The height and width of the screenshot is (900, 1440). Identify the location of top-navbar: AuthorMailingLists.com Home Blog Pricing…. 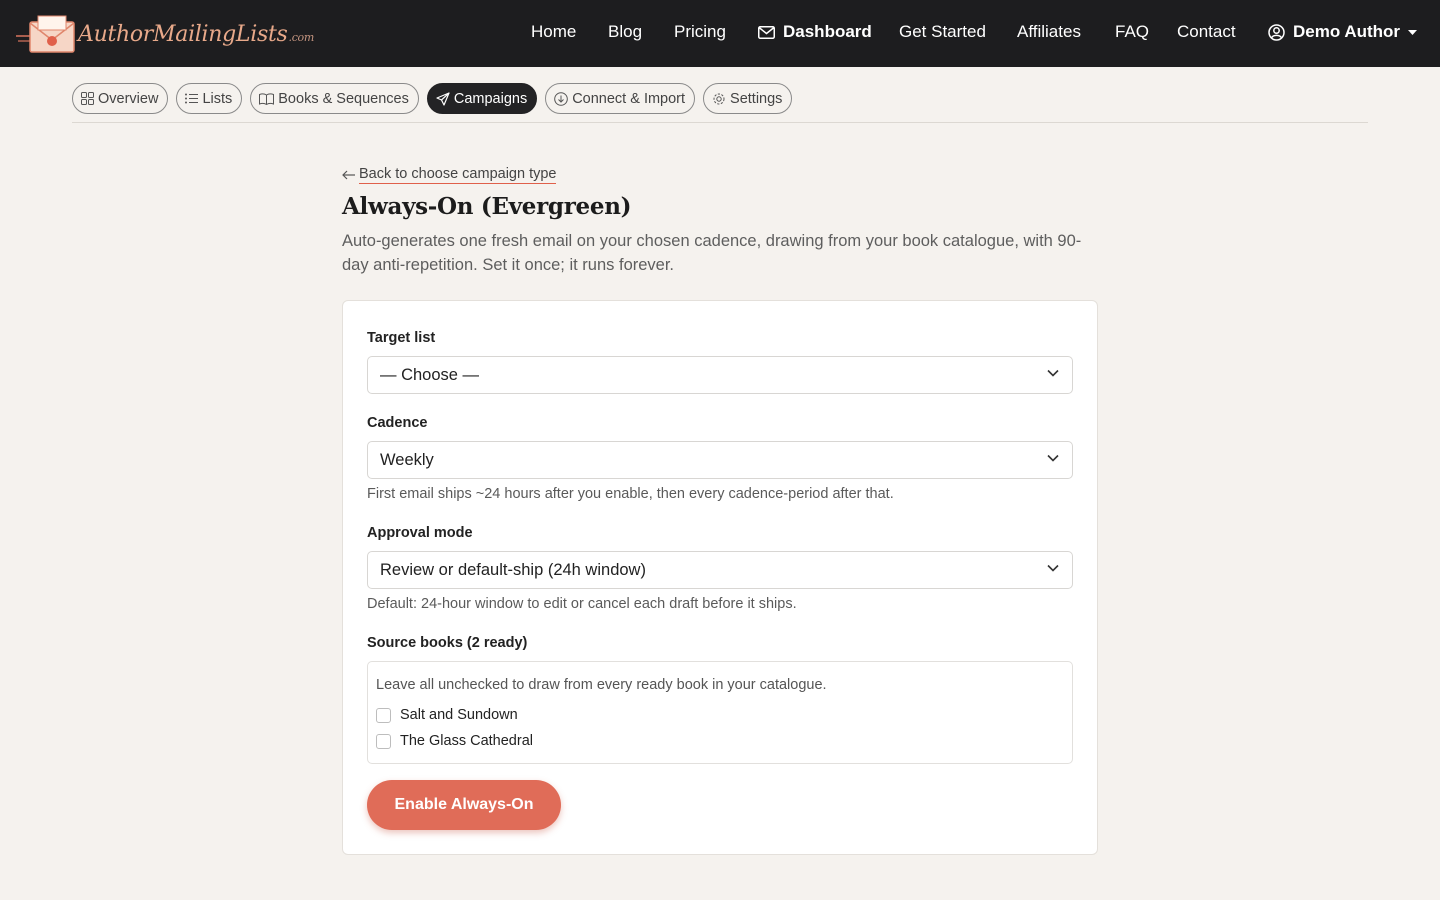
(720, 33).